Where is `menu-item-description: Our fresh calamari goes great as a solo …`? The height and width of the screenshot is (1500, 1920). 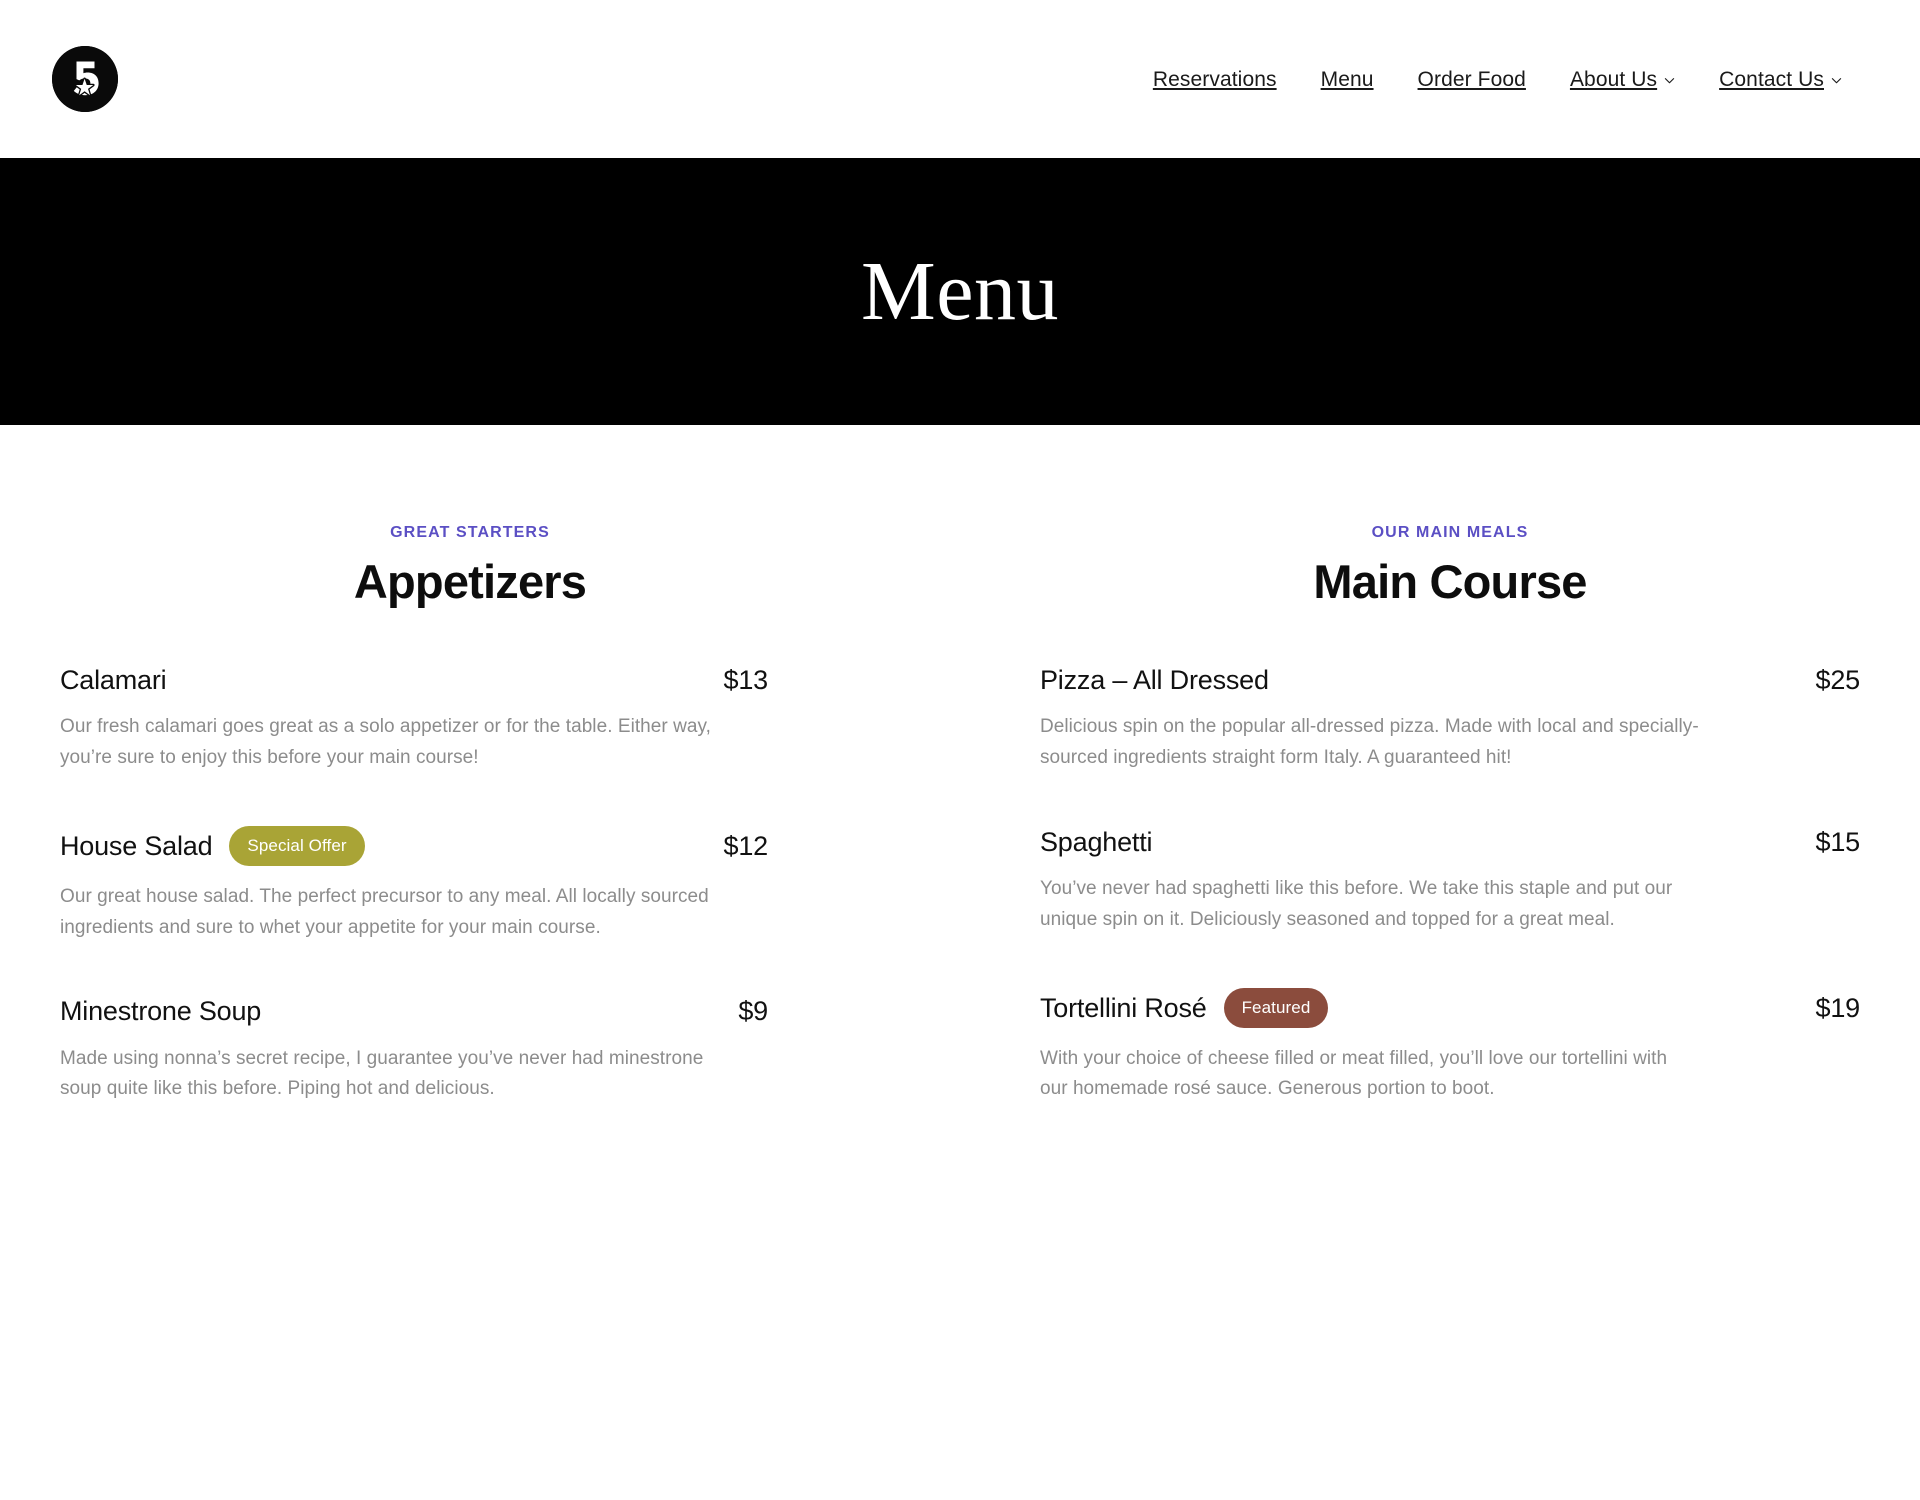 menu-item-description: Our fresh calamari goes great as a solo … is located at coordinates (385, 742).